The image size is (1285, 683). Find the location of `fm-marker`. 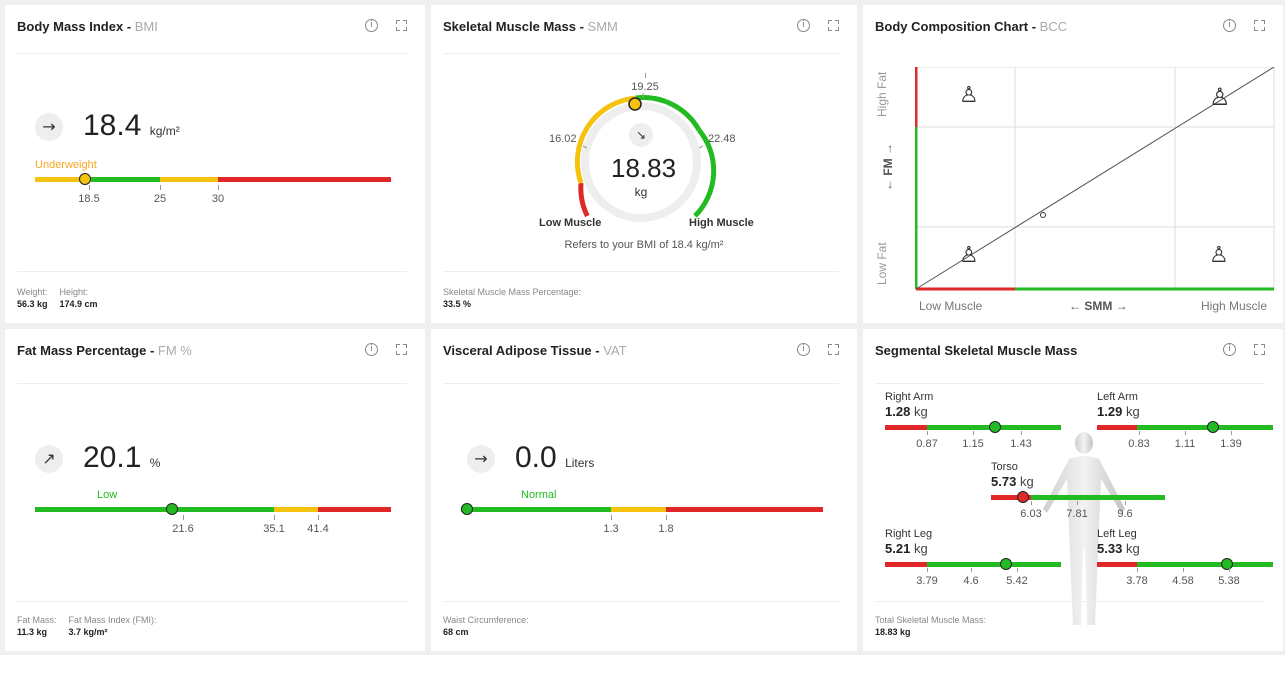

fm-marker is located at coordinates (172, 509).